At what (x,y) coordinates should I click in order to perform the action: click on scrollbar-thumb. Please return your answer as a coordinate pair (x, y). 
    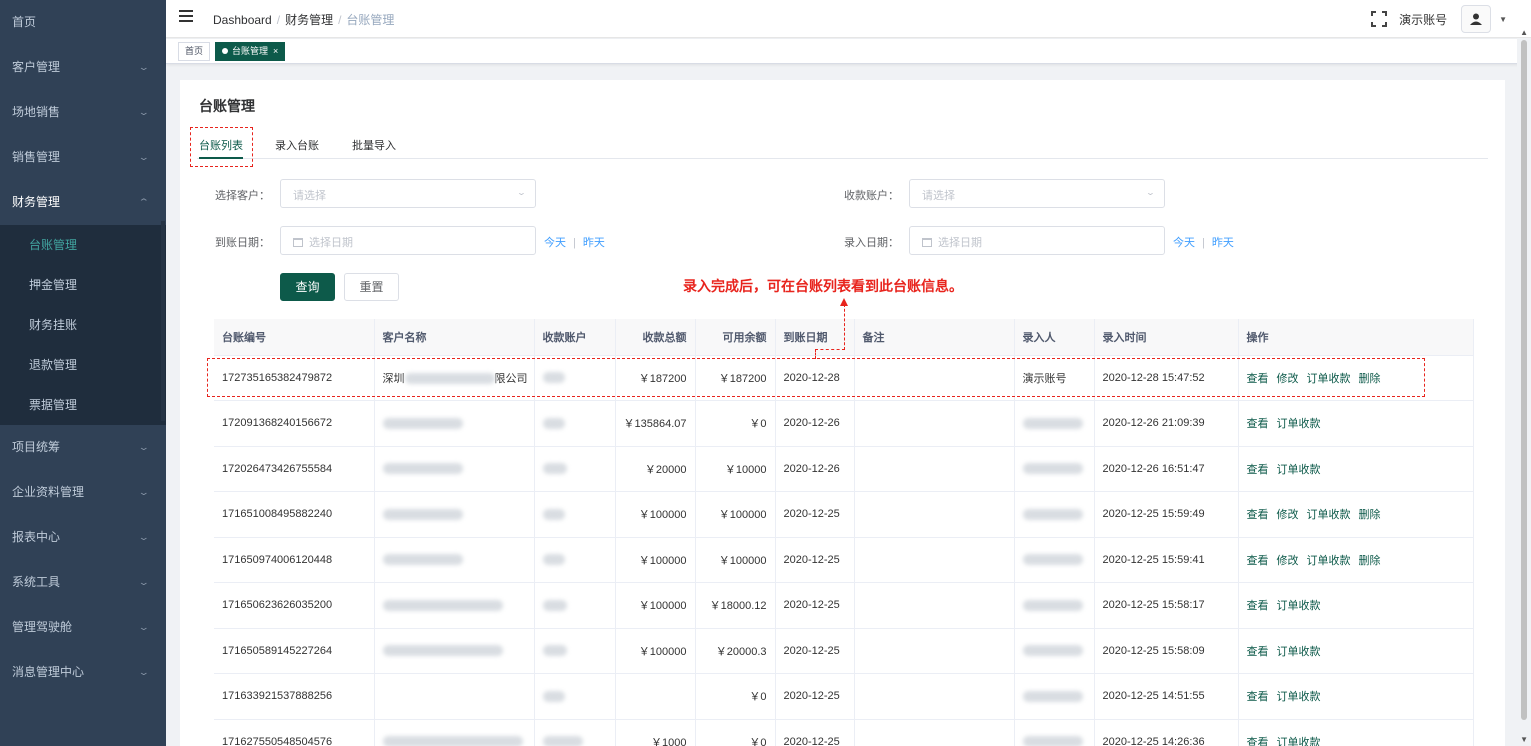
    Looking at the image, I should click on (1524, 380).